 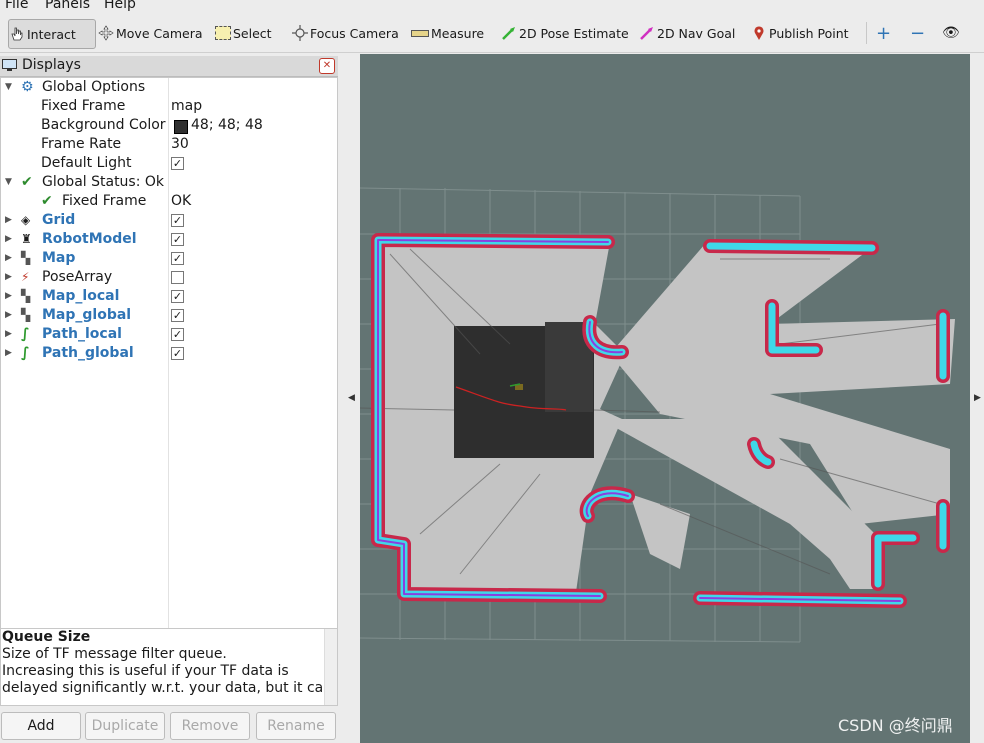 What do you see at coordinates (169, 125) in the screenshot?
I see `background-color-row: Background Color 48; 48; 48` at bounding box center [169, 125].